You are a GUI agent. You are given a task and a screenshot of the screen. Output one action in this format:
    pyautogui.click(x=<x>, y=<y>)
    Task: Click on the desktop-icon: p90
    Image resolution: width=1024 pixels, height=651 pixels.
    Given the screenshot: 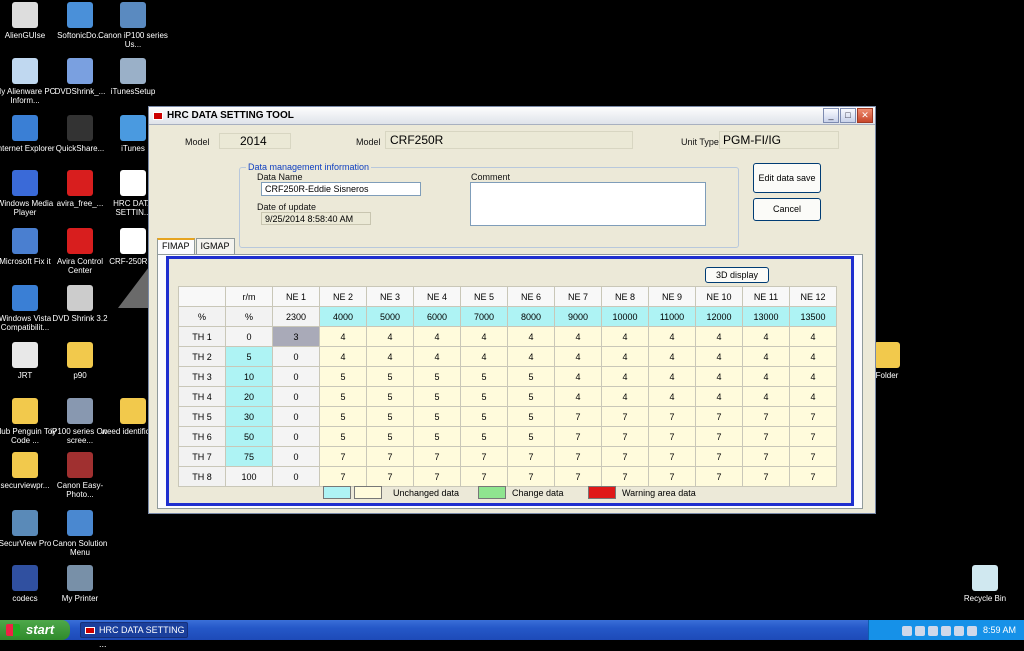 What is the action you would take?
    pyautogui.click(x=80, y=361)
    